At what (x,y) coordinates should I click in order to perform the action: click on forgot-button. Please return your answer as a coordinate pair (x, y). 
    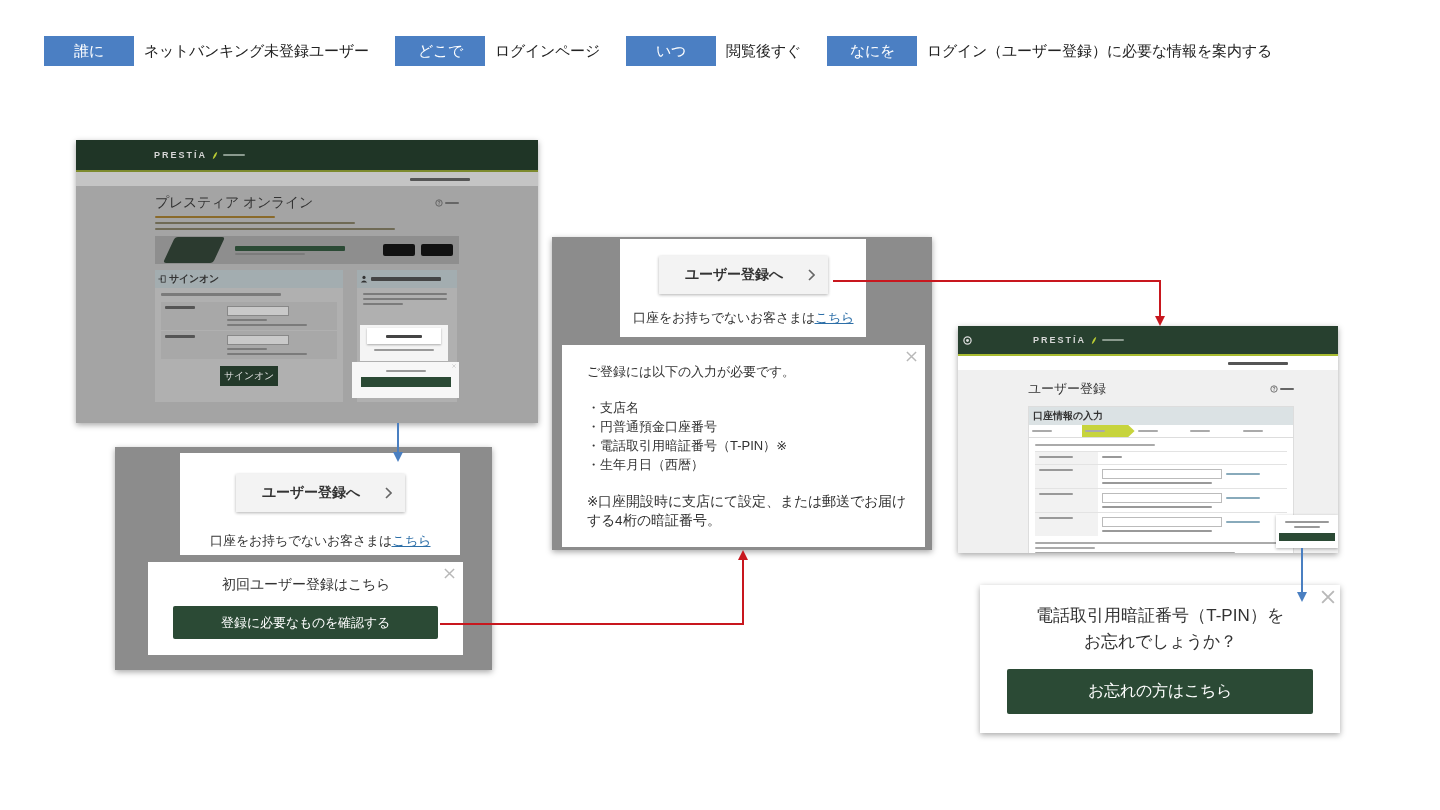
    Looking at the image, I should click on (1307, 537).